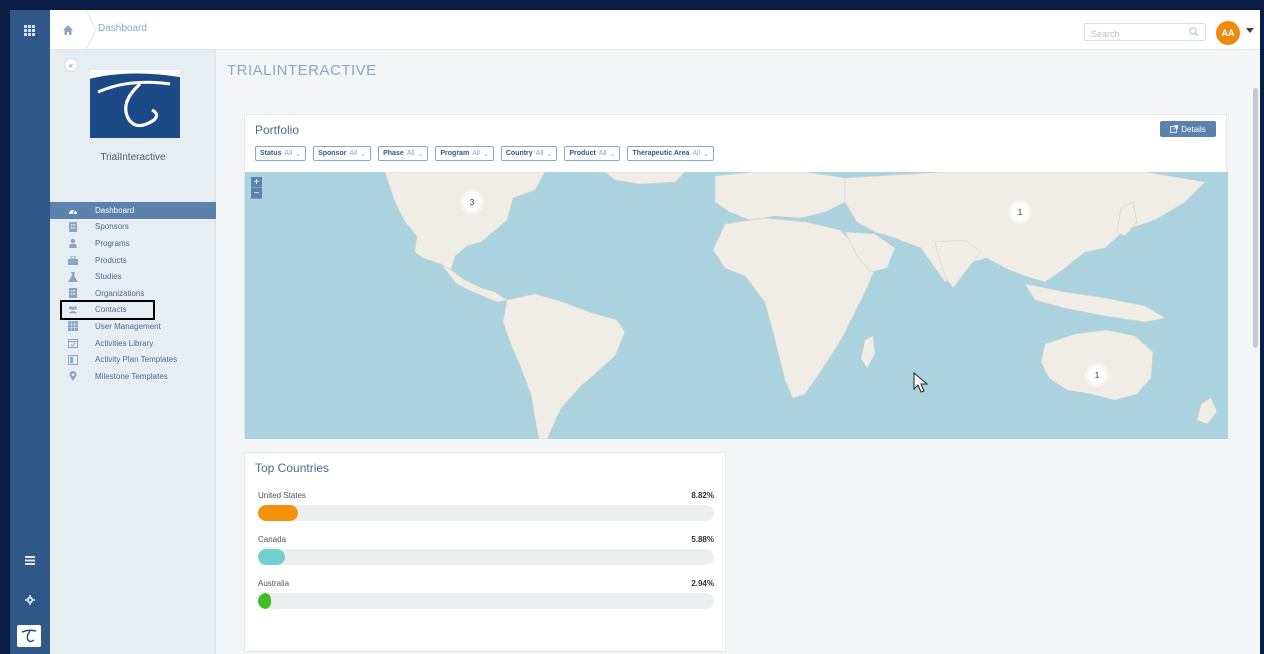 This screenshot has width=1264, height=654. I want to click on zoom-out-button: −, so click(256, 193).